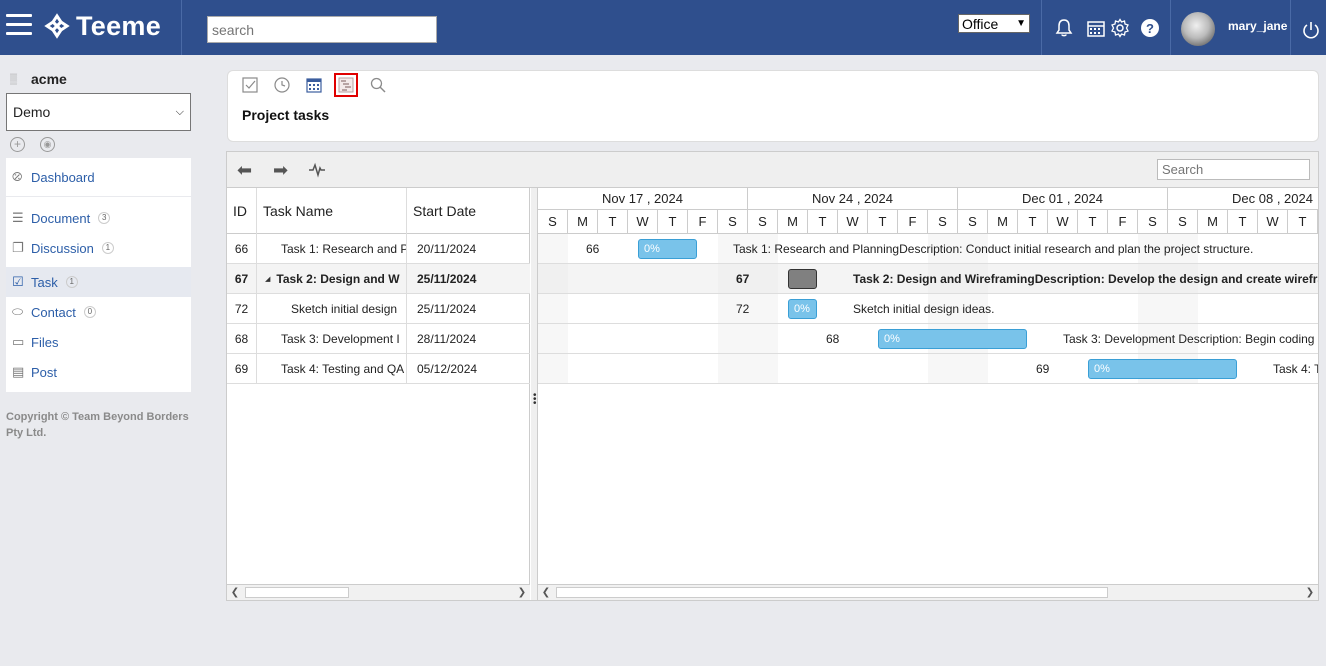 Image resolution: width=1326 pixels, height=666 pixels. Describe the element at coordinates (17, 144) in the screenshot. I see `add-circle-icon: +` at that location.